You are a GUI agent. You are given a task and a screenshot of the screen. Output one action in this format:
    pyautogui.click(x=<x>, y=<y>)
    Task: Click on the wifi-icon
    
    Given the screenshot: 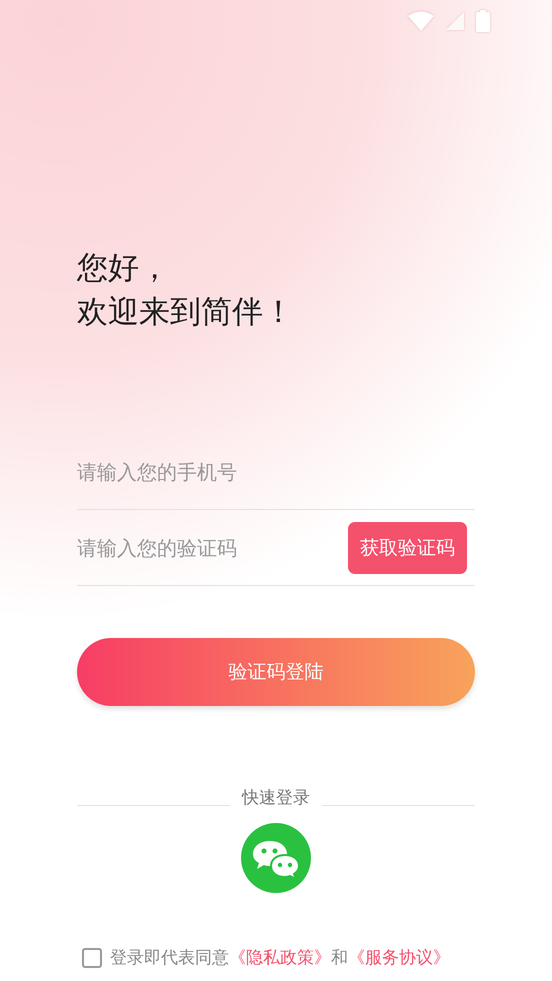 What is the action you would take?
    pyautogui.click(x=421, y=21)
    